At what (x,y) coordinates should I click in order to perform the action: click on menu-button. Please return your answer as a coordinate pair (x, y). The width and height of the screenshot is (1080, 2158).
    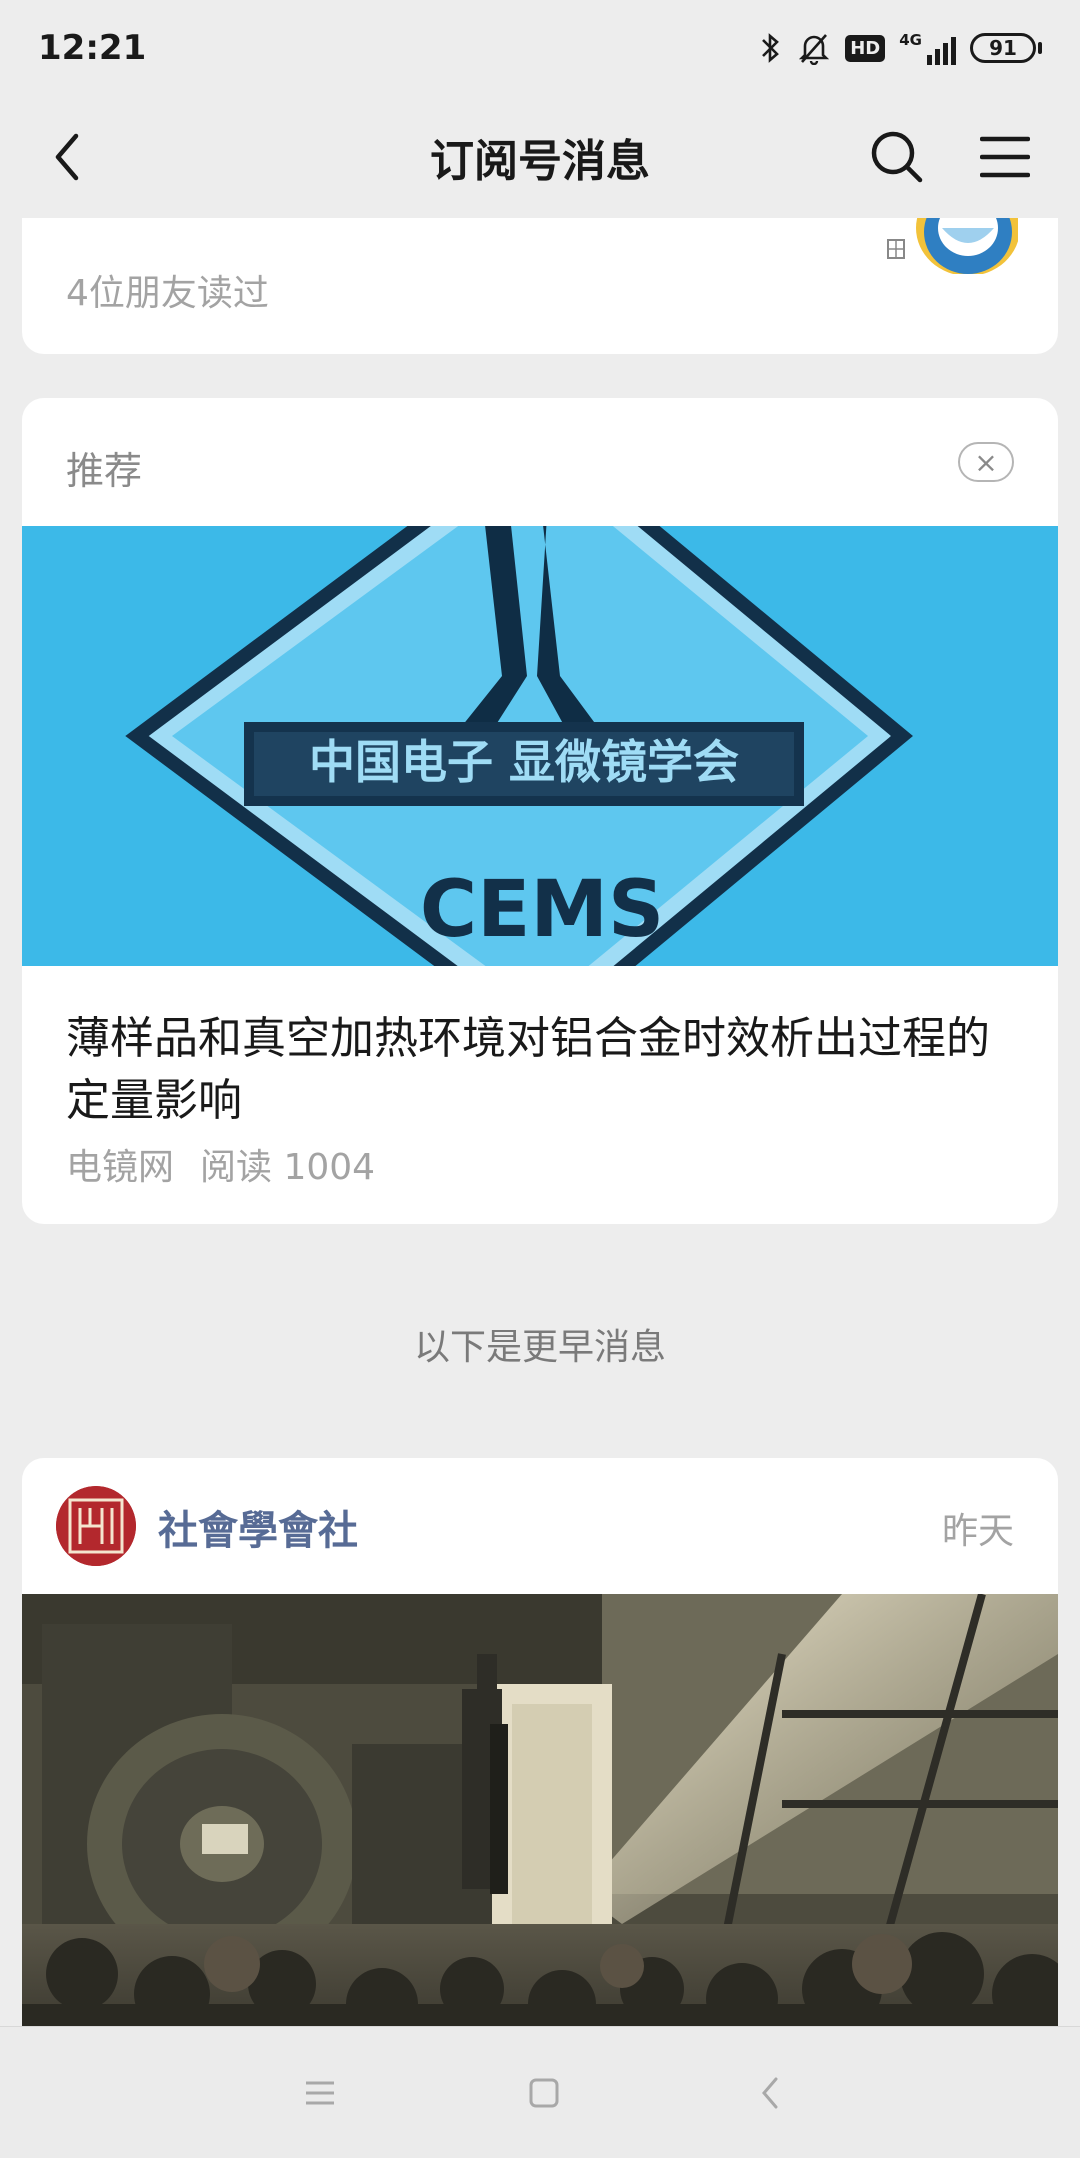
    Looking at the image, I should click on (1005, 157).